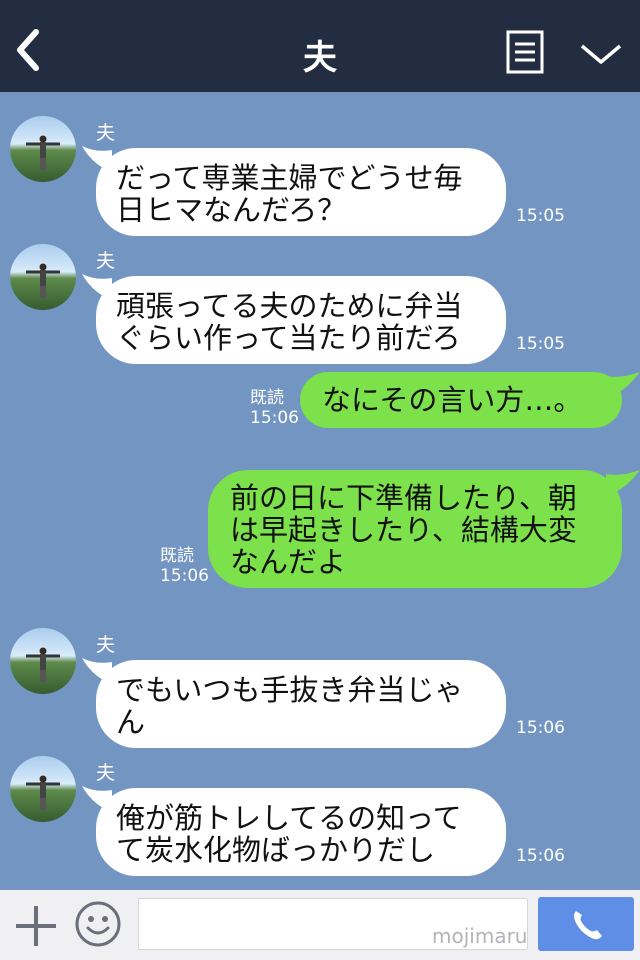  Describe the element at coordinates (301, 192) in the screenshot. I see `message-bubble-incoming: だって専業主婦でどうせ毎 日ヒマなんだろ？` at that location.